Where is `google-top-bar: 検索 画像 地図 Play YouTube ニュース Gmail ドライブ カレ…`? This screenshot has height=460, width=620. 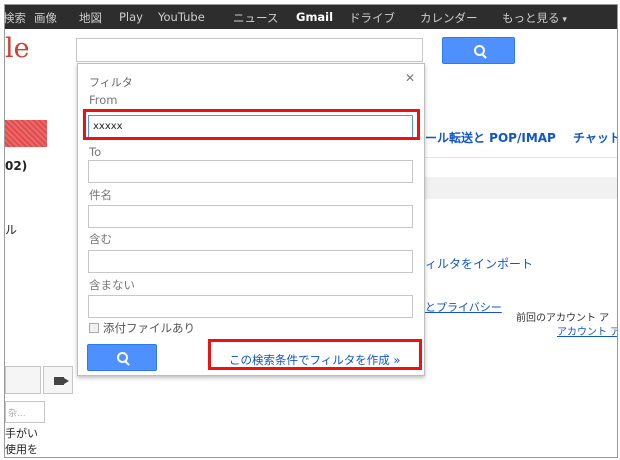
google-top-bar: 検索 画像 地図 Play YouTube ニュース Gmail ドライブ カレ… is located at coordinates (311, 17).